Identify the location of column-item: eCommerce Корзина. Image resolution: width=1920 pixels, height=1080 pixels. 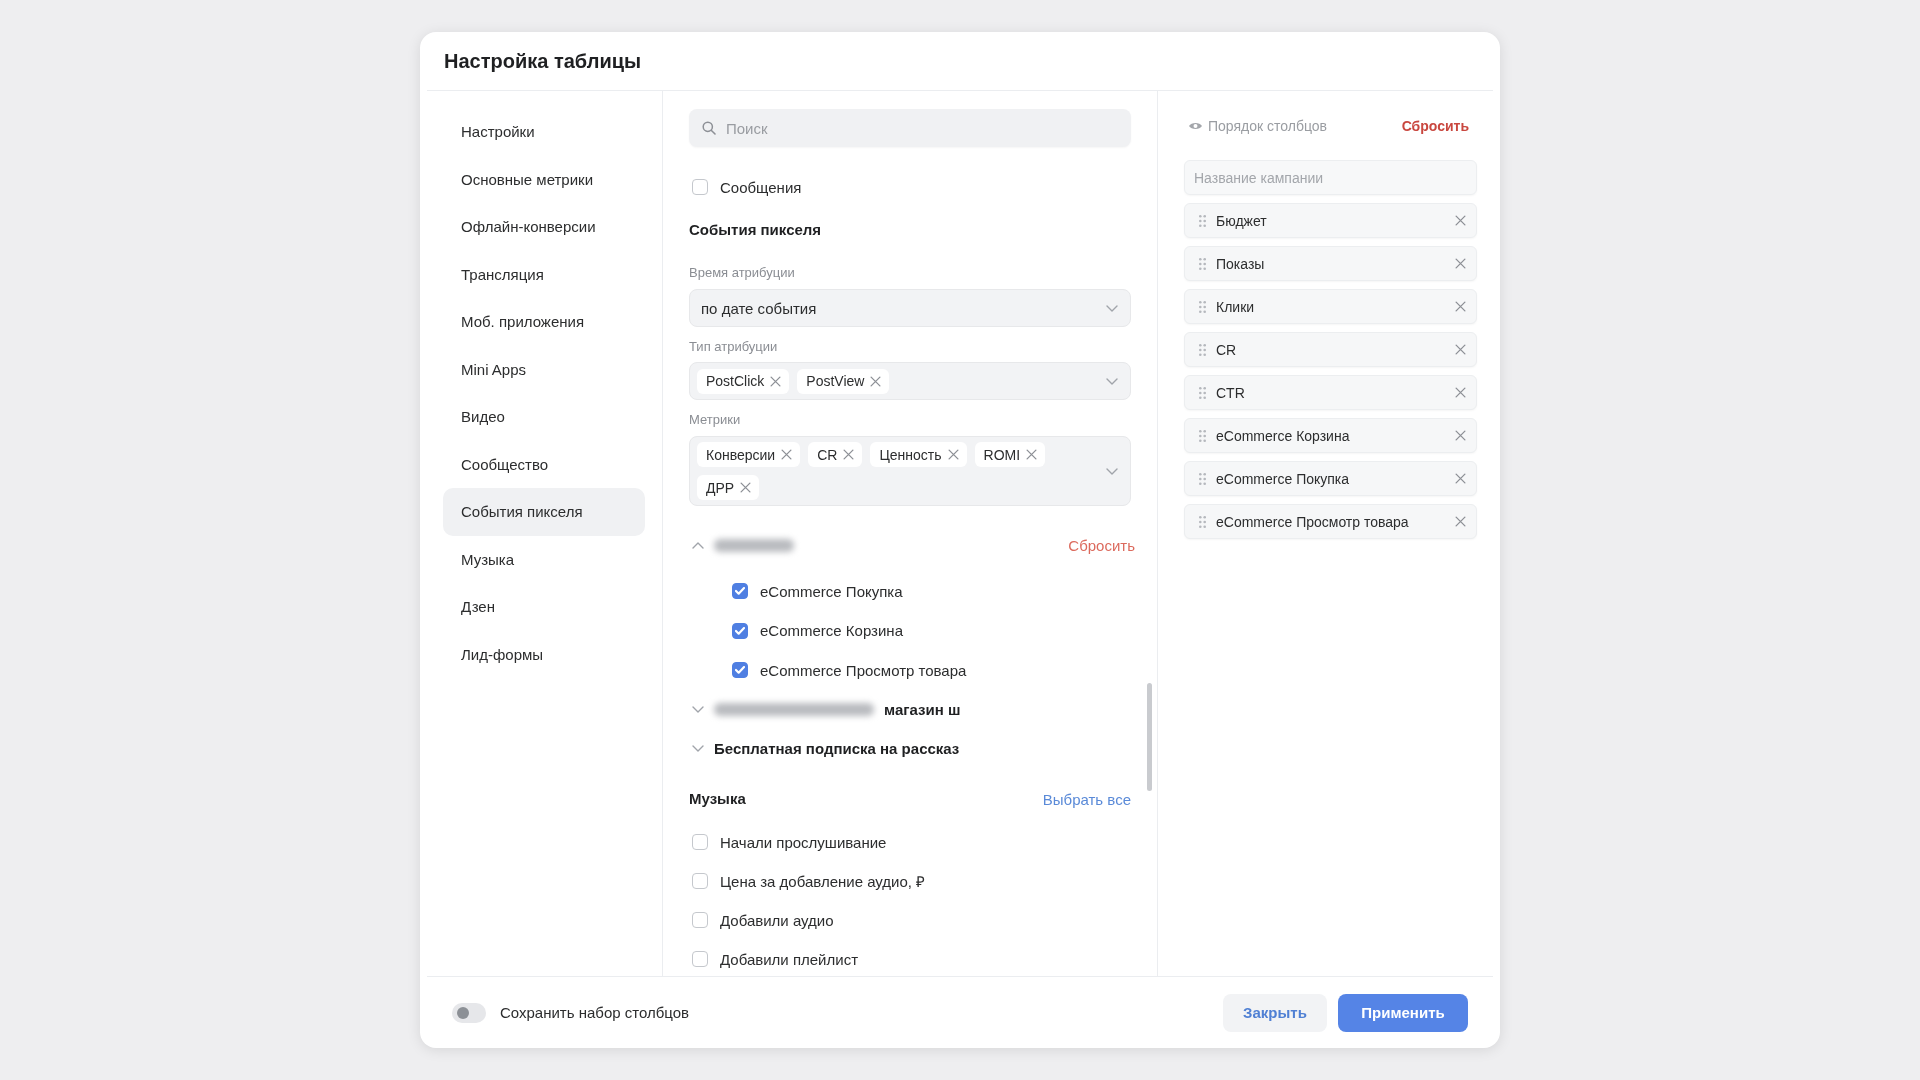
(1330, 435).